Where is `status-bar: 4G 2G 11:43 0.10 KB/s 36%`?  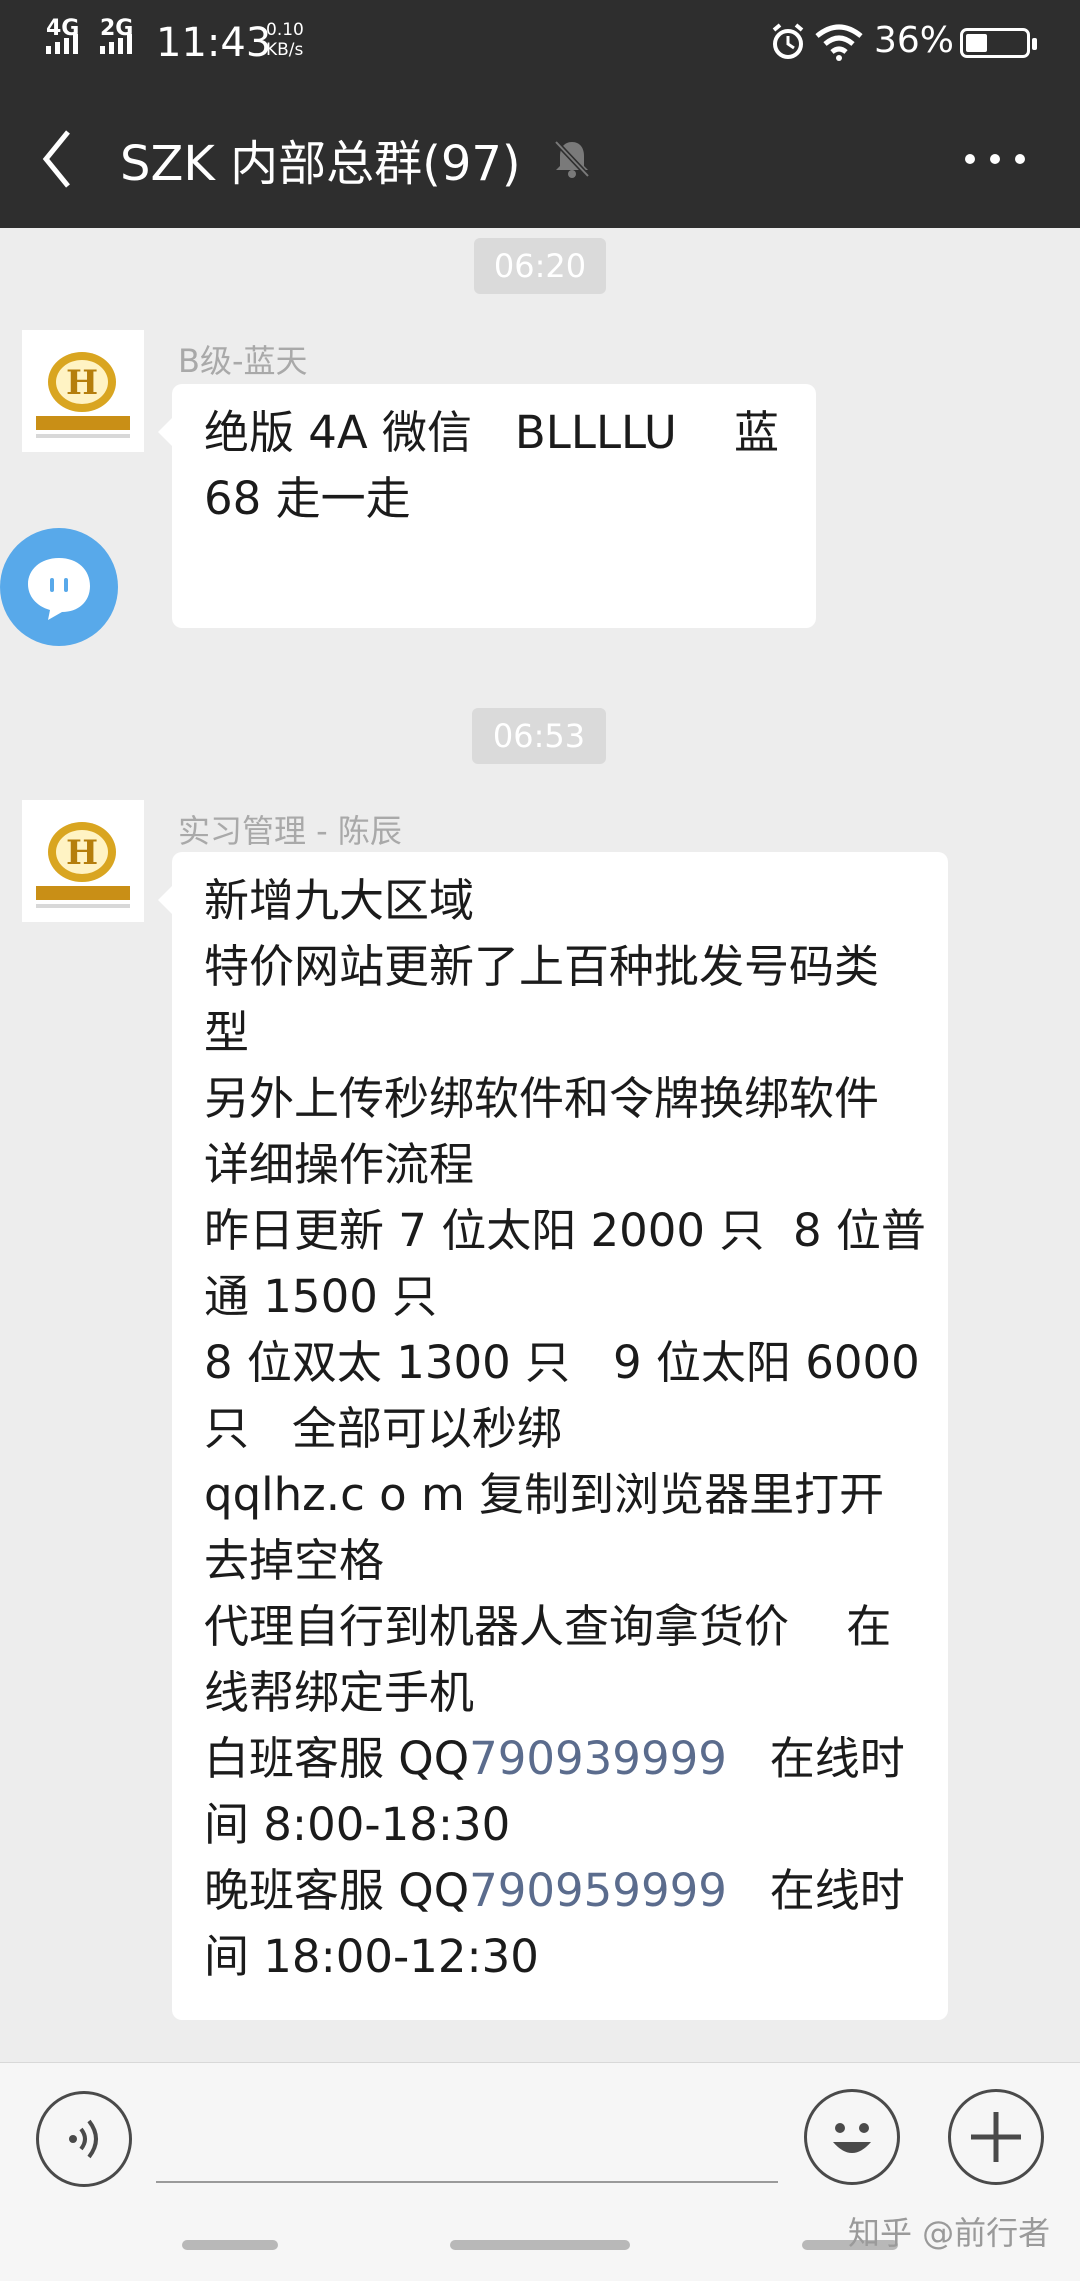 status-bar: 4G 2G 11:43 0.10 KB/s 36% is located at coordinates (540, 42).